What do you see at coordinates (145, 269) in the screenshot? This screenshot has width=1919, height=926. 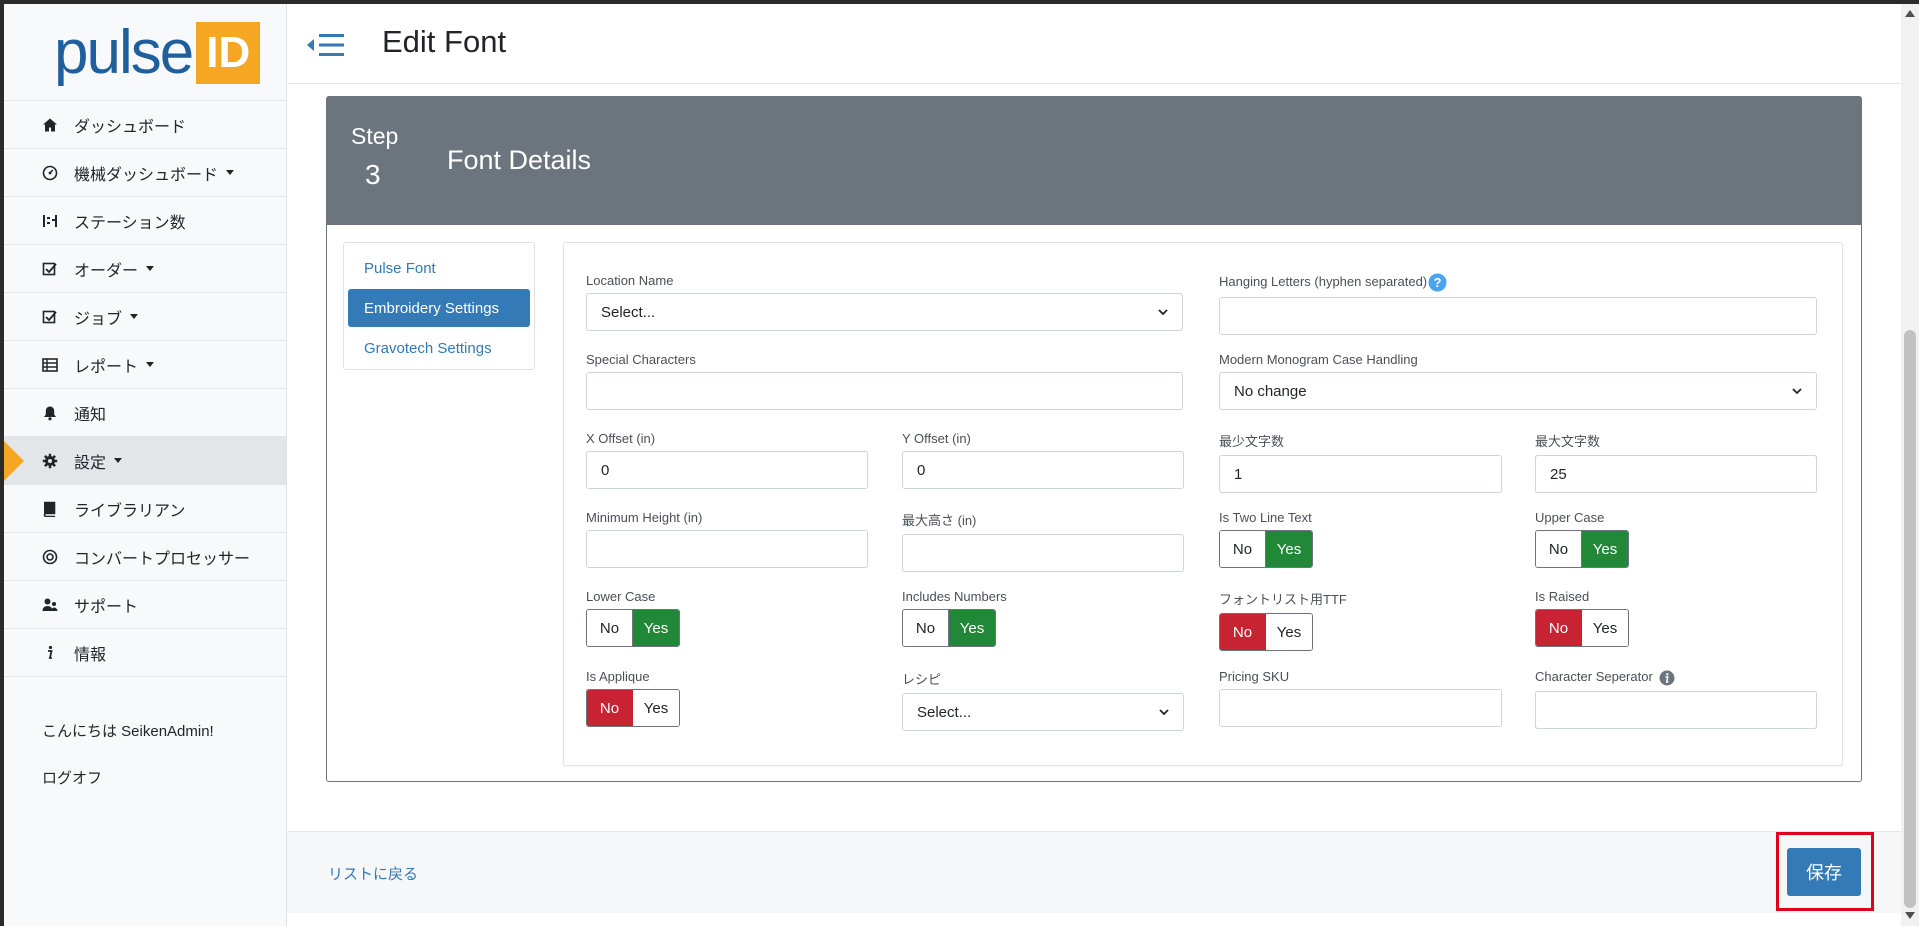 I see `sidebar-item-orders: オーダー` at bounding box center [145, 269].